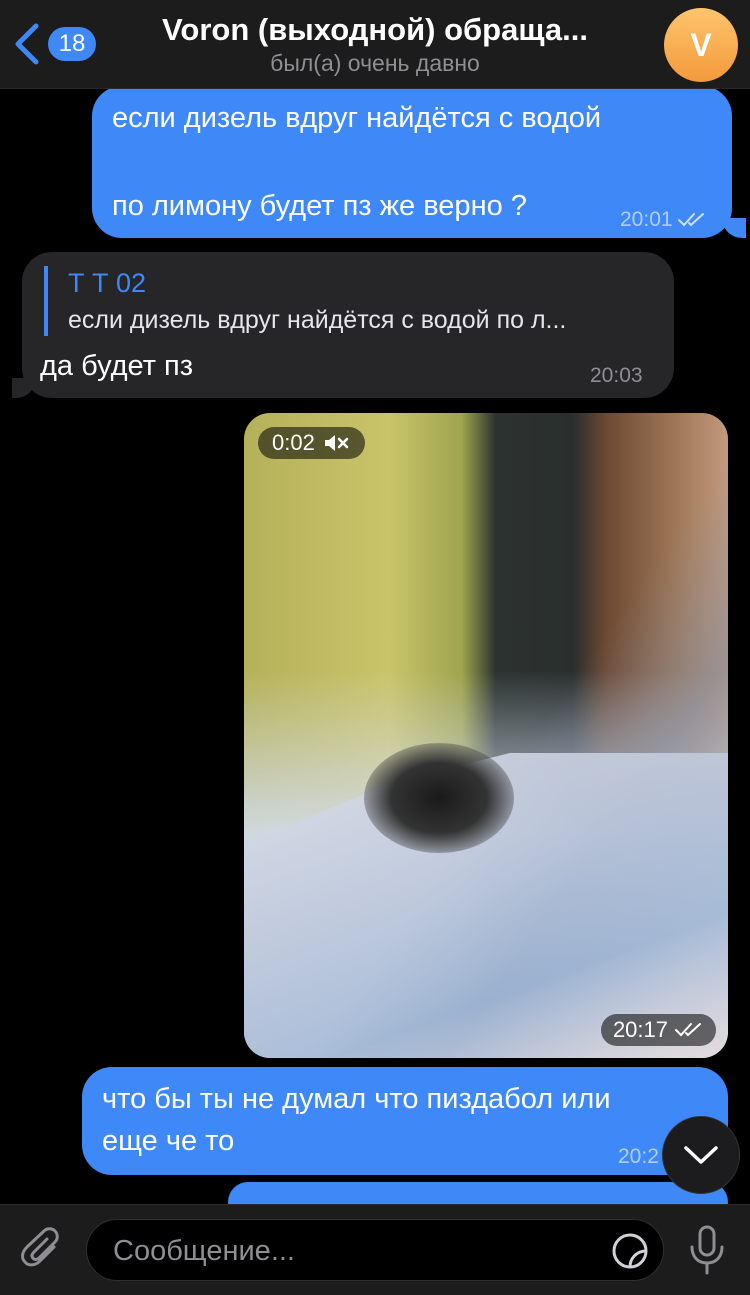  What do you see at coordinates (375, 63) in the screenshot?
I see `last-seen-status: был(а) очень давно` at bounding box center [375, 63].